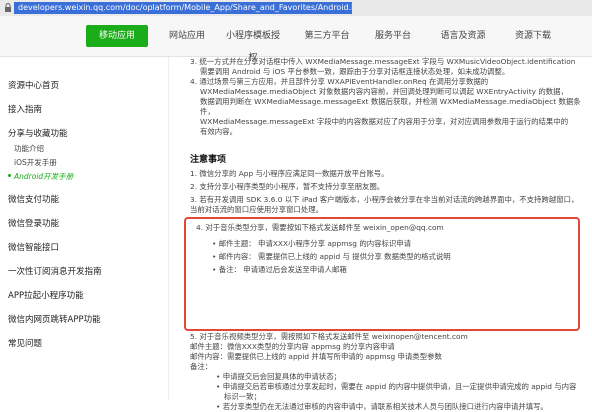  Describe the element at coordinates (35, 162) in the screenshot. I see `sidebar-item-ios-manual: iOS开发手册` at that location.